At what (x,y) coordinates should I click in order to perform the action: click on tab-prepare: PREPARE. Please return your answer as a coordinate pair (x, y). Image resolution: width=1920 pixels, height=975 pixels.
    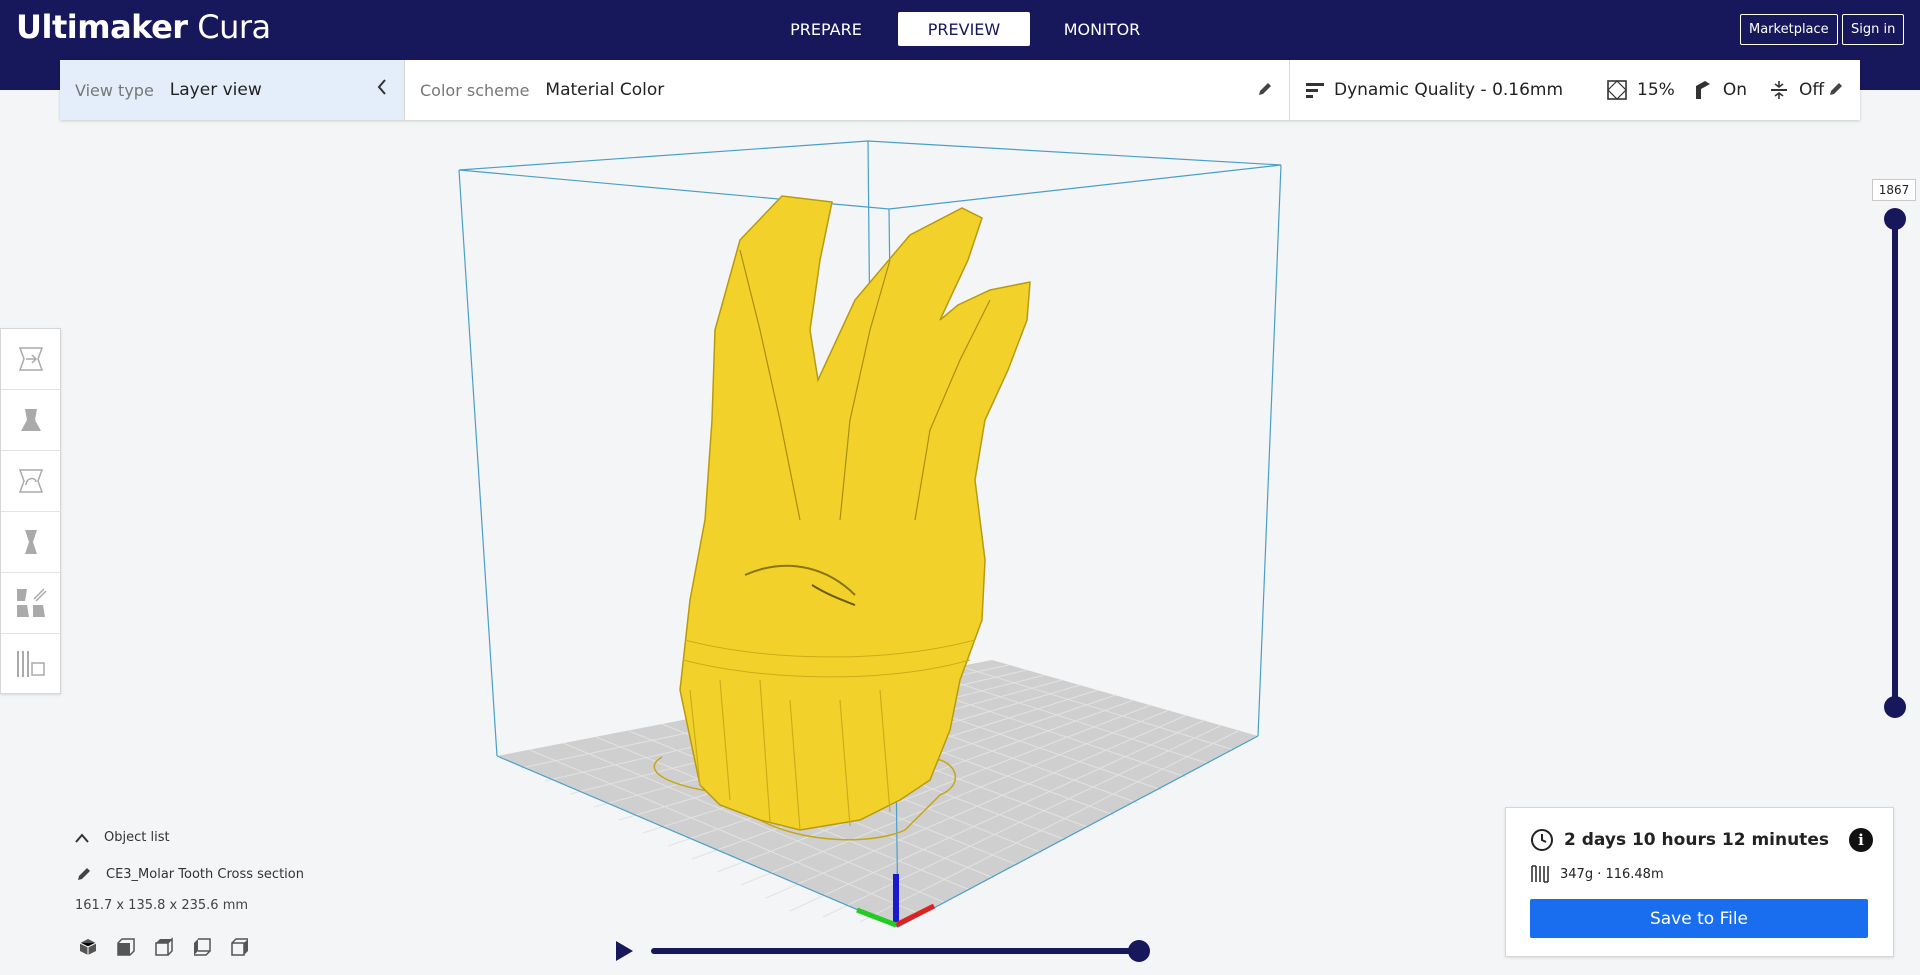
    Looking at the image, I should click on (826, 29).